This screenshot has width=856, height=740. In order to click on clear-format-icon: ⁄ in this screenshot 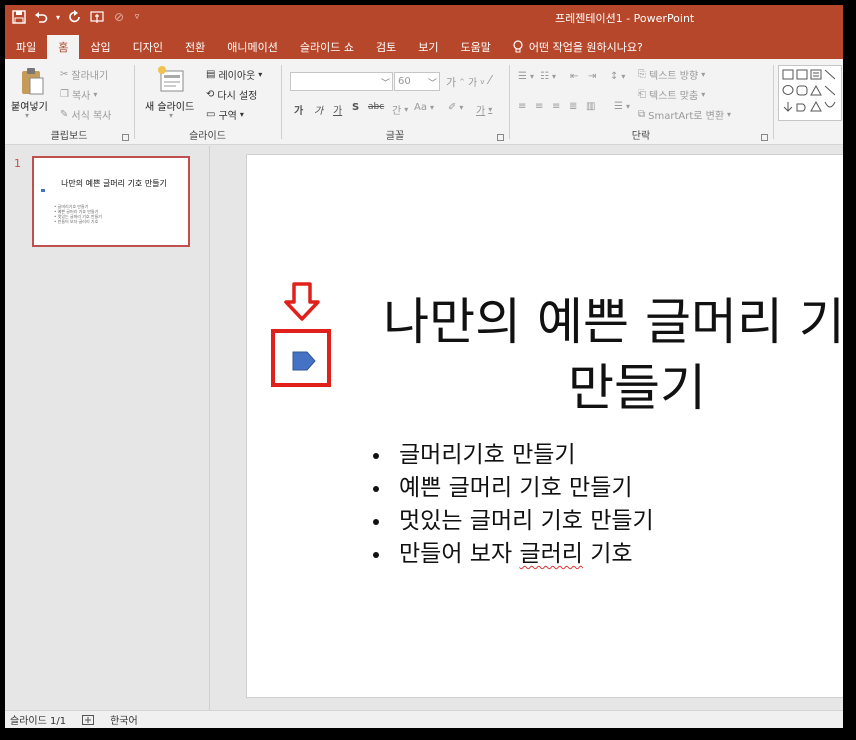, I will do `click(490, 80)`.